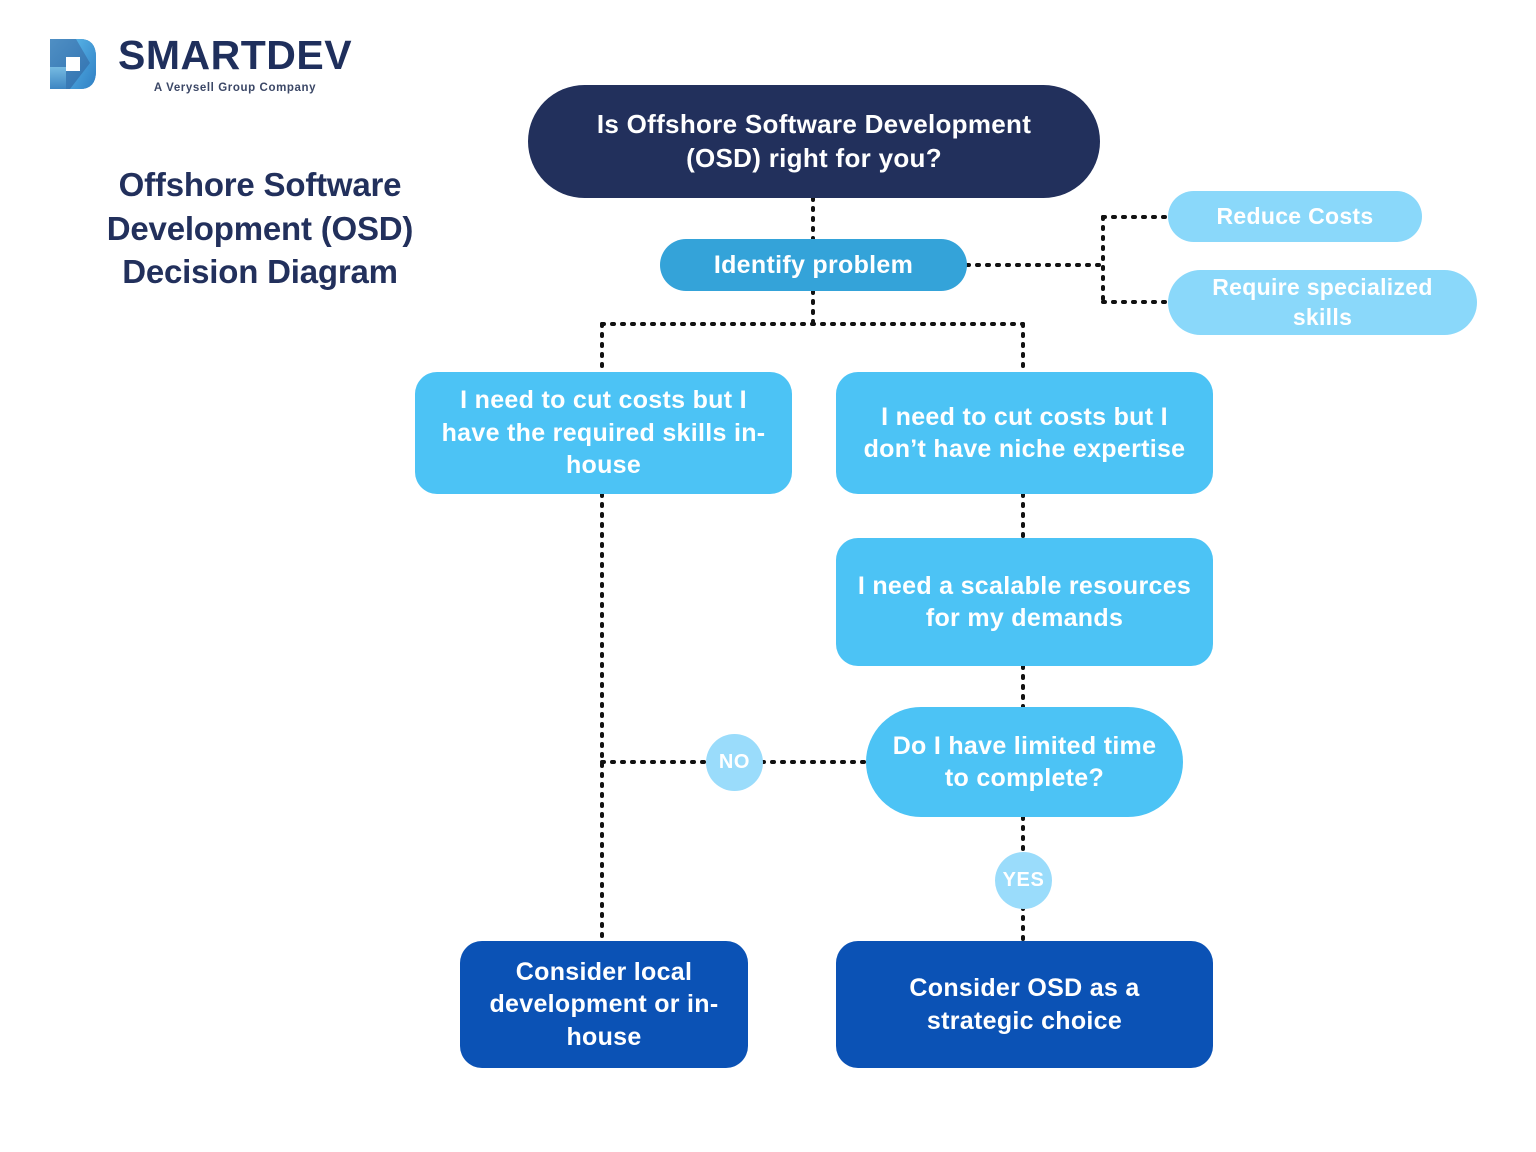 The width and height of the screenshot is (1536, 1152). What do you see at coordinates (604, 1004) in the screenshot?
I see `node-outcome-local-development: Consider local development or in-house` at bounding box center [604, 1004].